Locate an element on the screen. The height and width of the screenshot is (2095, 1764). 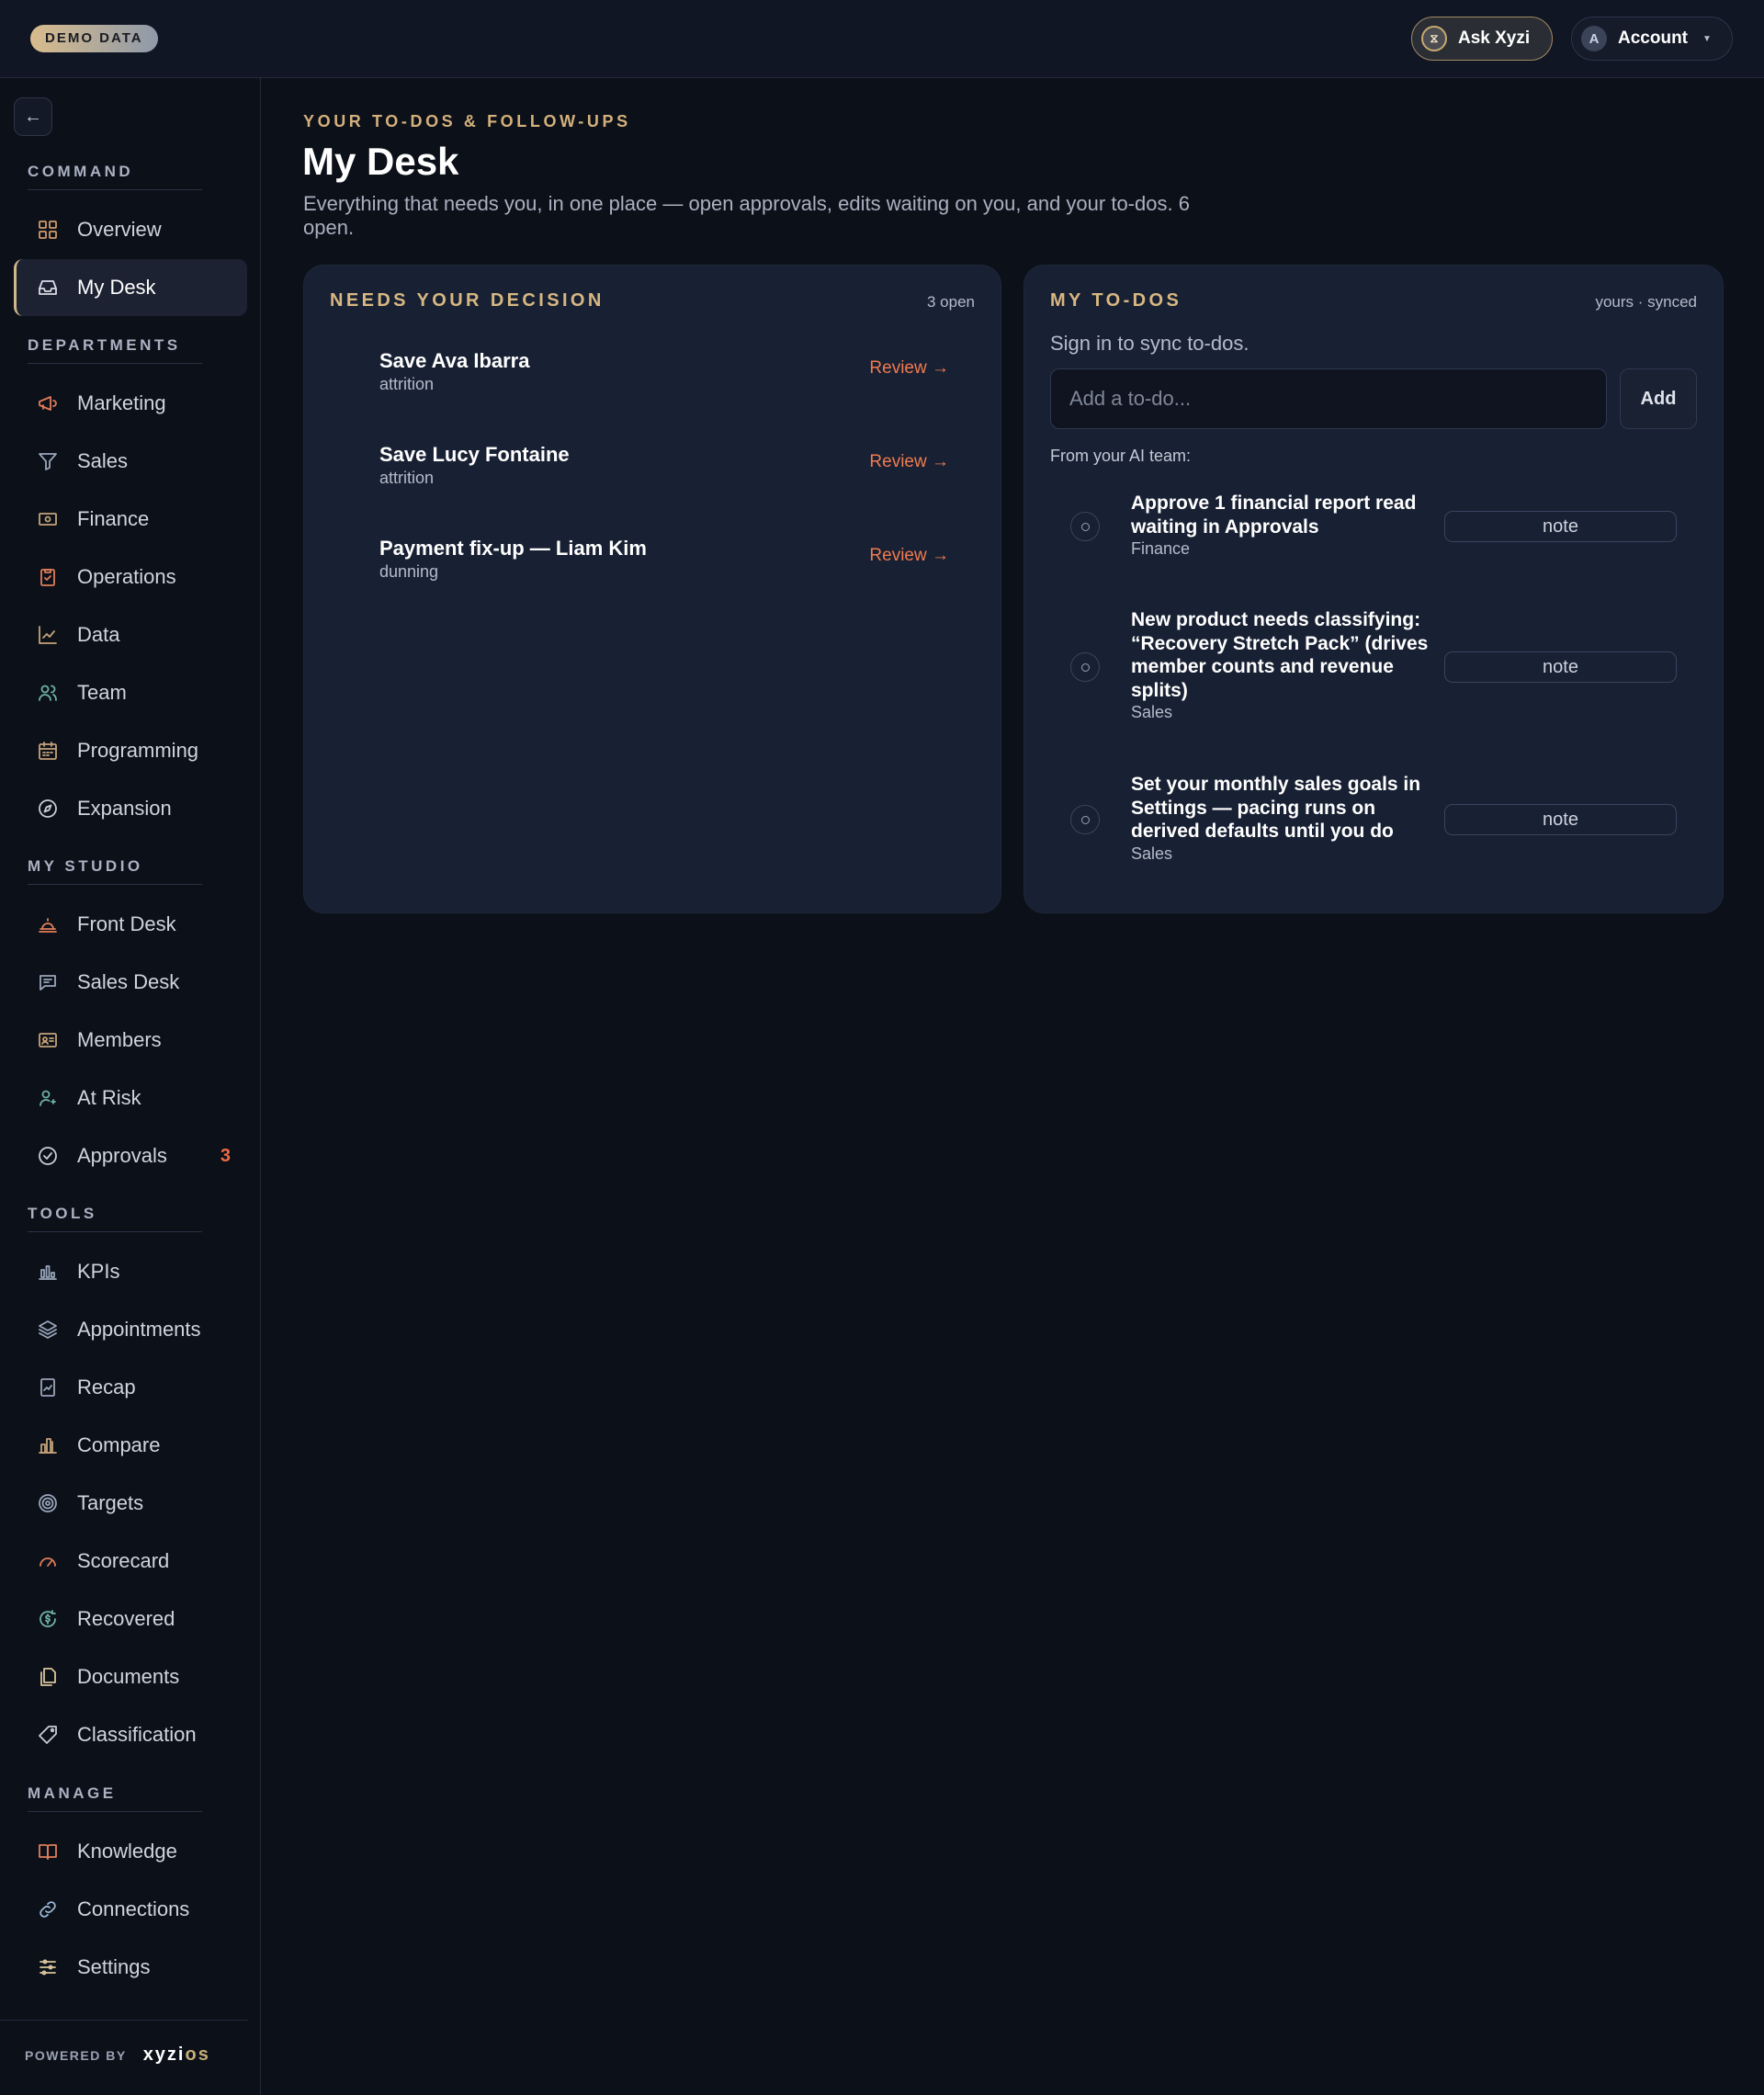
section-title-manage: MANAGE is located at coordinates (115, 1798).